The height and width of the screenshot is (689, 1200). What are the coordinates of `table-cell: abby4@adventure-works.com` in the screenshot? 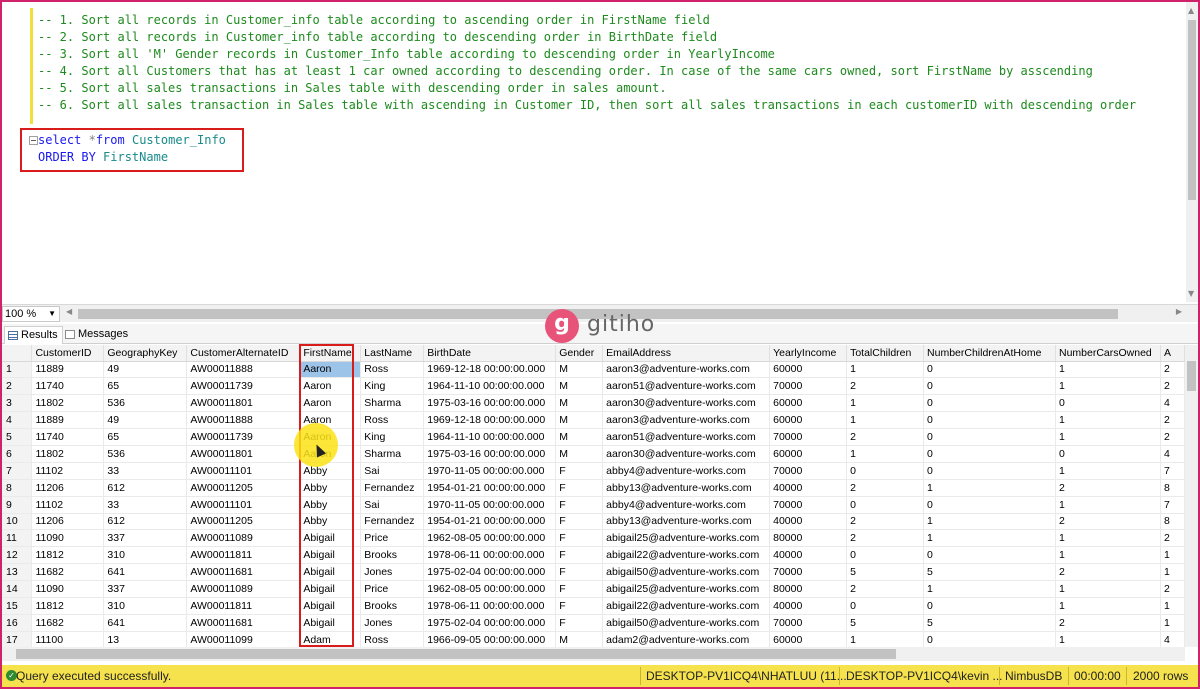 It's located at (686, 505).